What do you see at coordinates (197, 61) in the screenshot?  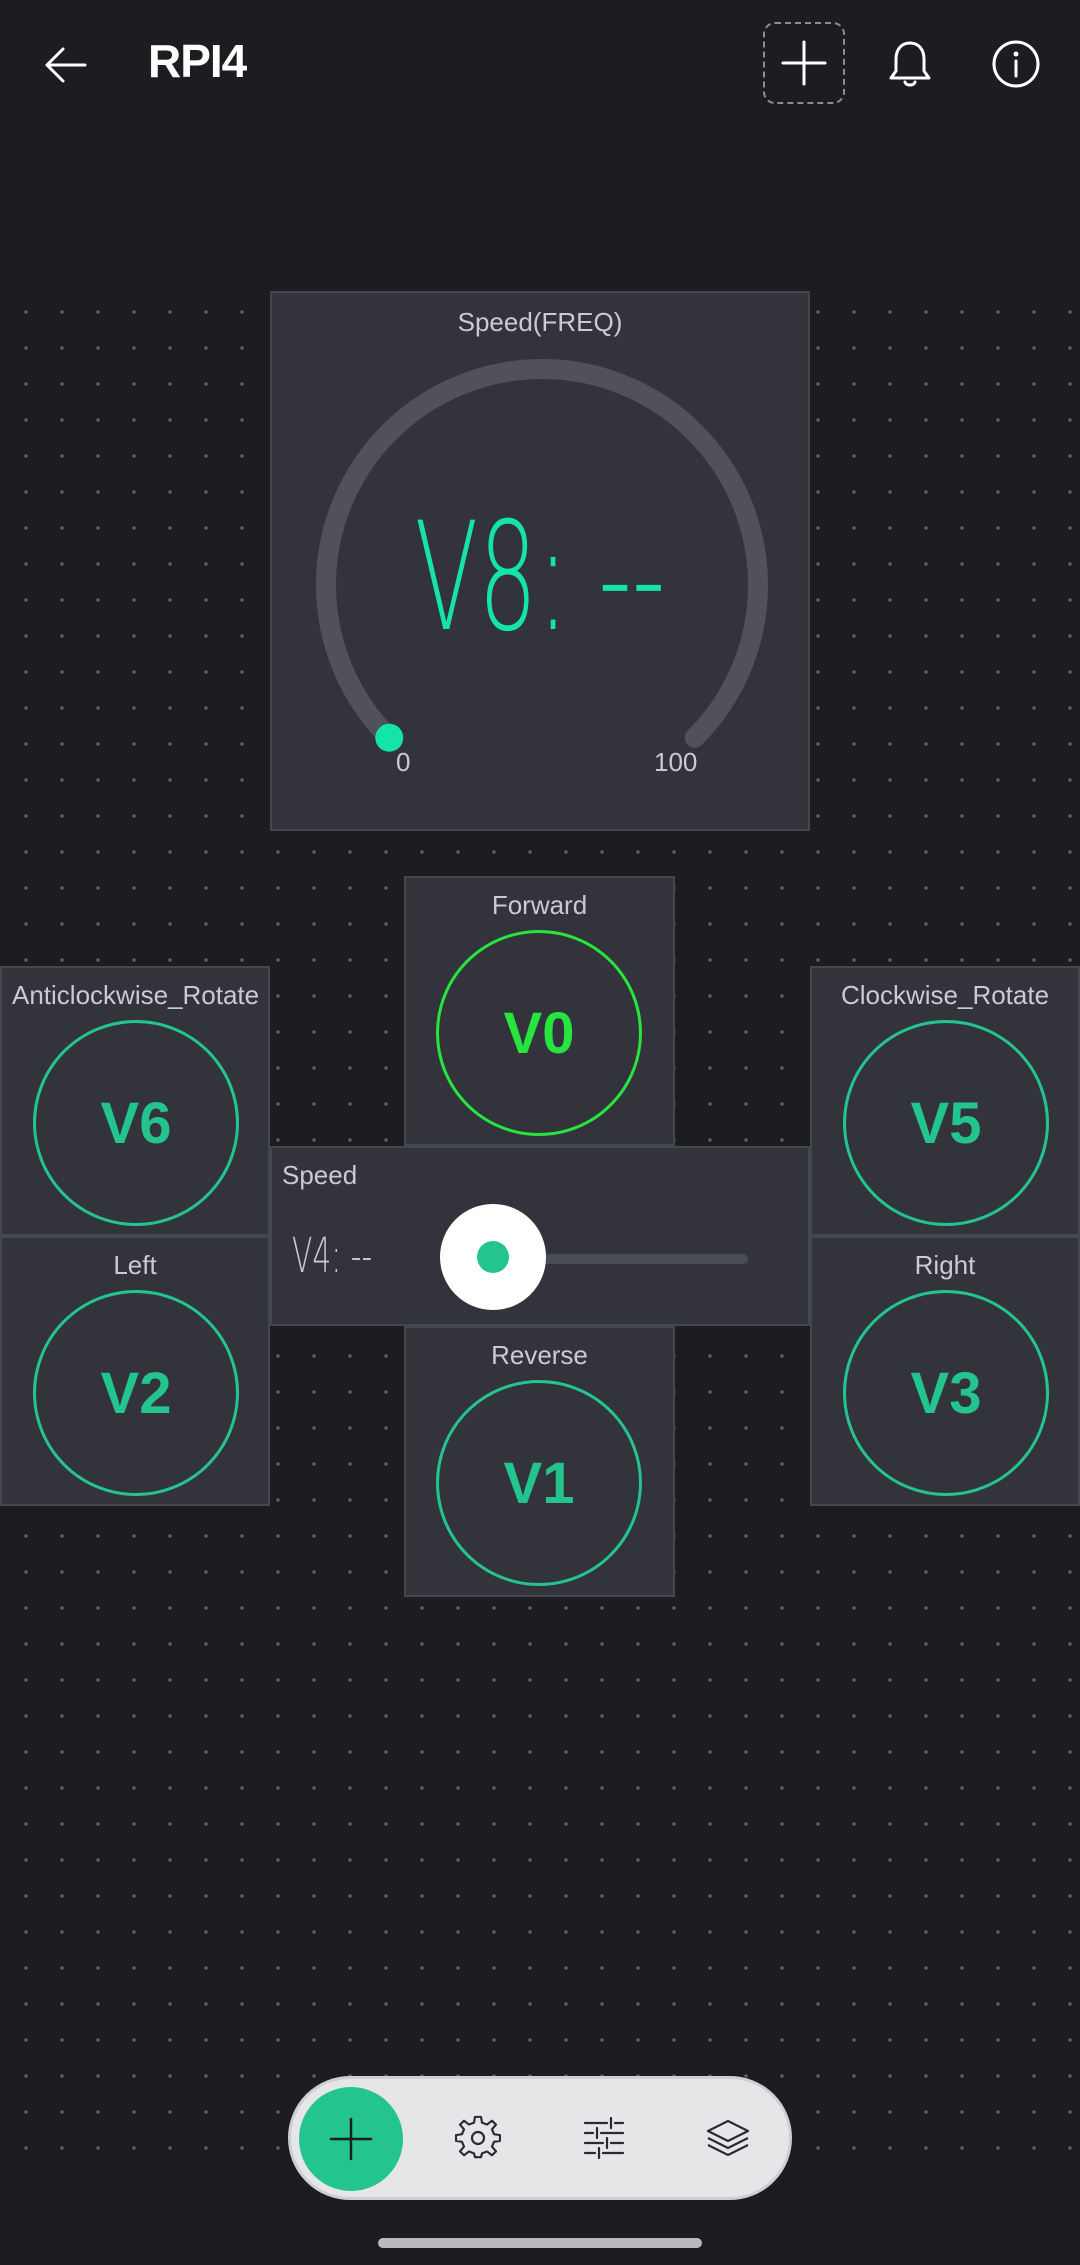 I see `page-title: RPI4` at bounding box center [197, 61].